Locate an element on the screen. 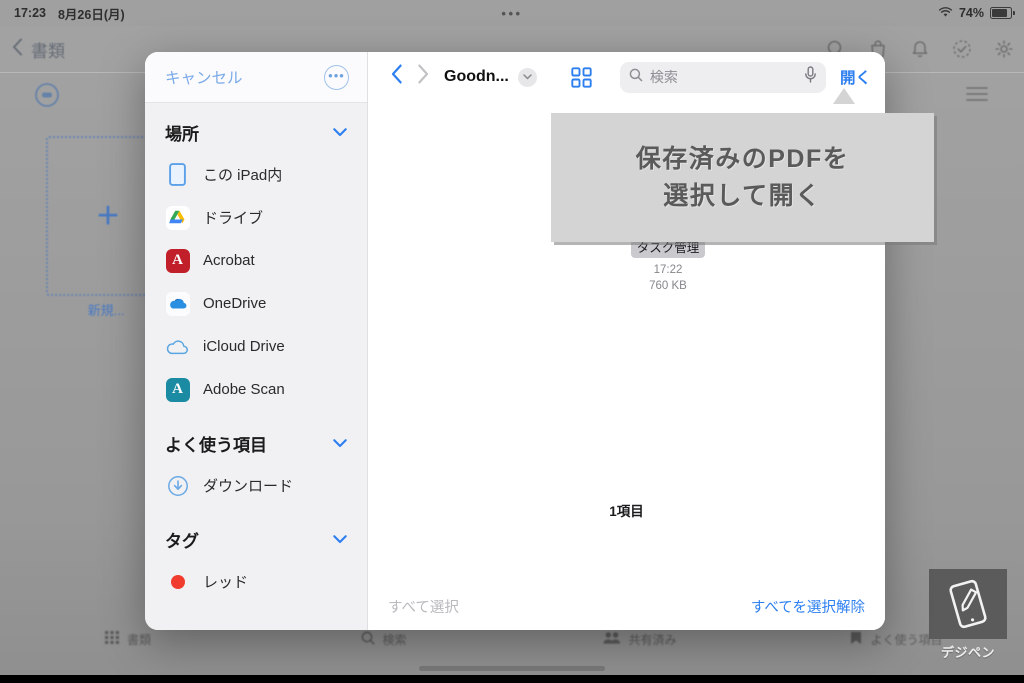  icloud-icon is located at coordinates (177, 346).